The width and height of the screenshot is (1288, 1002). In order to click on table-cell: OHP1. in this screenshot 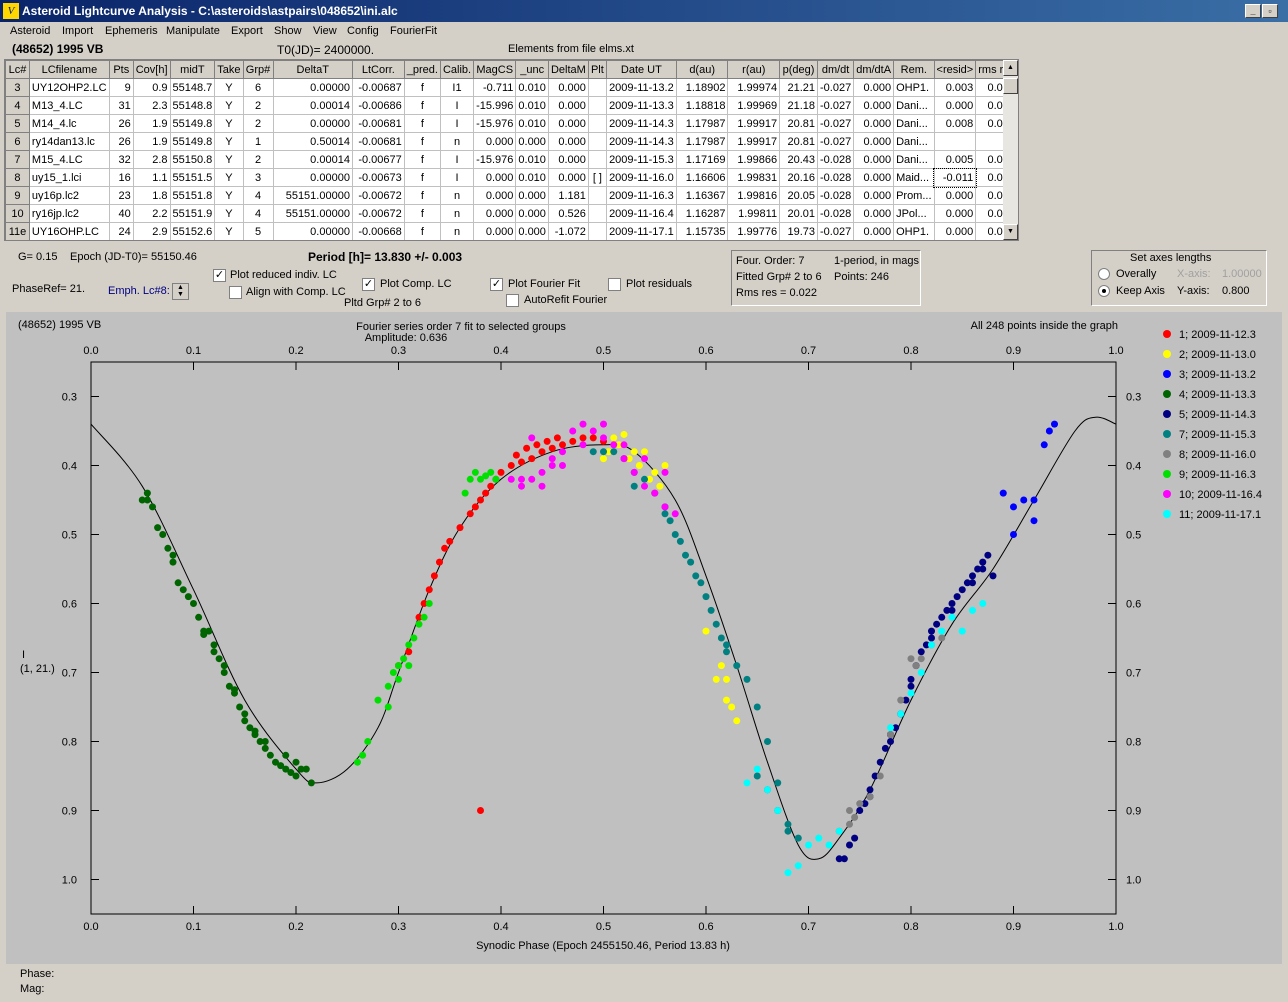, I will do `click(914, 231)`.